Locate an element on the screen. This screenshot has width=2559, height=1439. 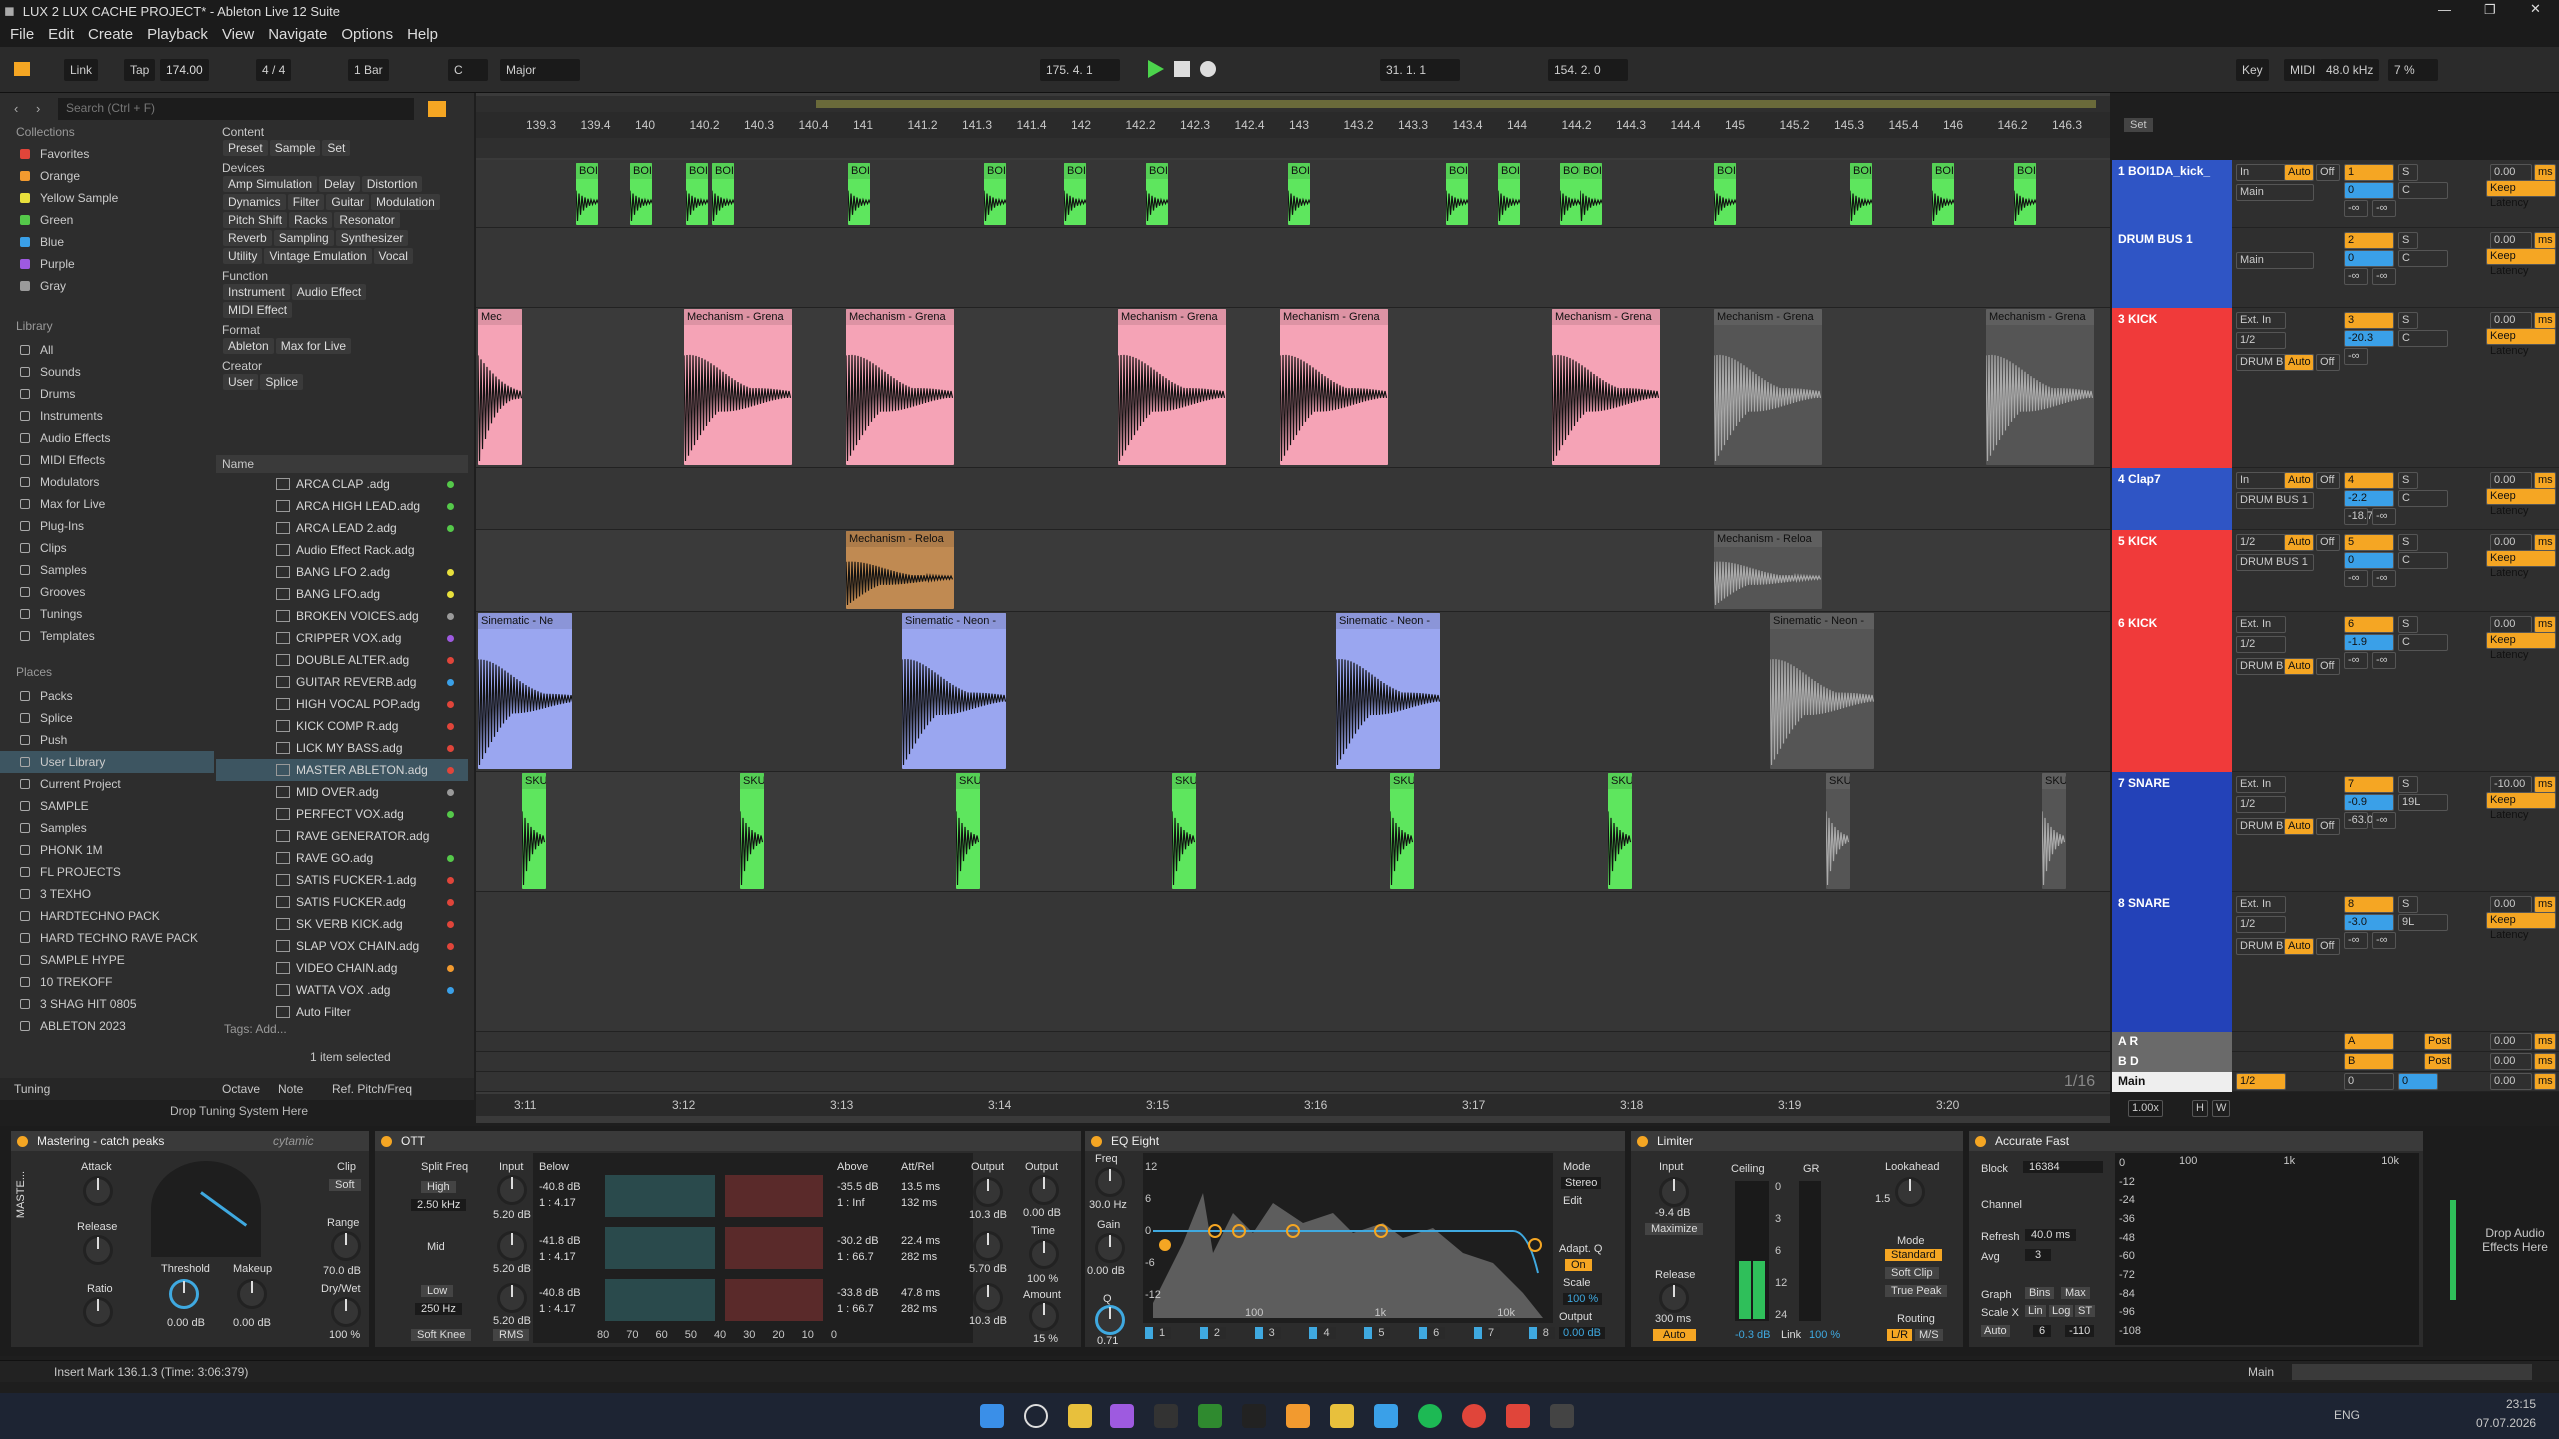
file-item: LICK MY BASS.adg is located at coordinates (342, 748).